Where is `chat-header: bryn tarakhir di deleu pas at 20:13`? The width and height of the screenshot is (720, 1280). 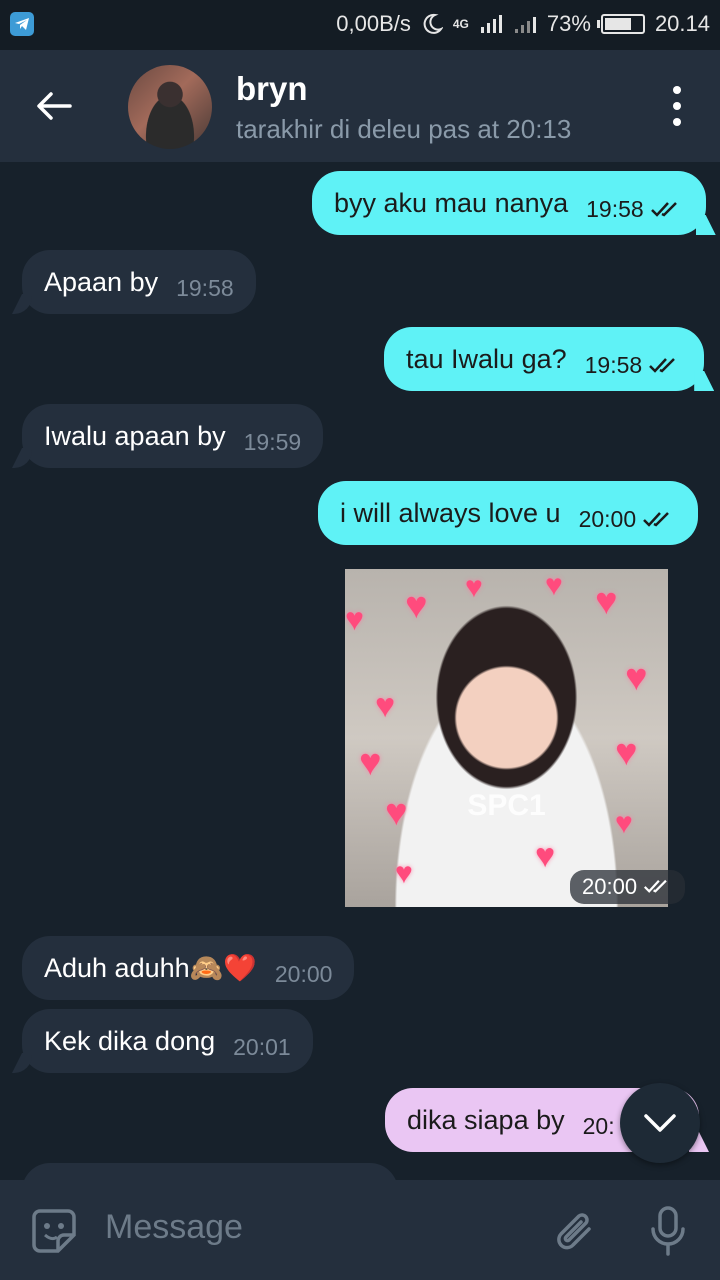 chat-header: bryn tarakhir di deleu pas at 20:13 is located at coordinates (360, 106).